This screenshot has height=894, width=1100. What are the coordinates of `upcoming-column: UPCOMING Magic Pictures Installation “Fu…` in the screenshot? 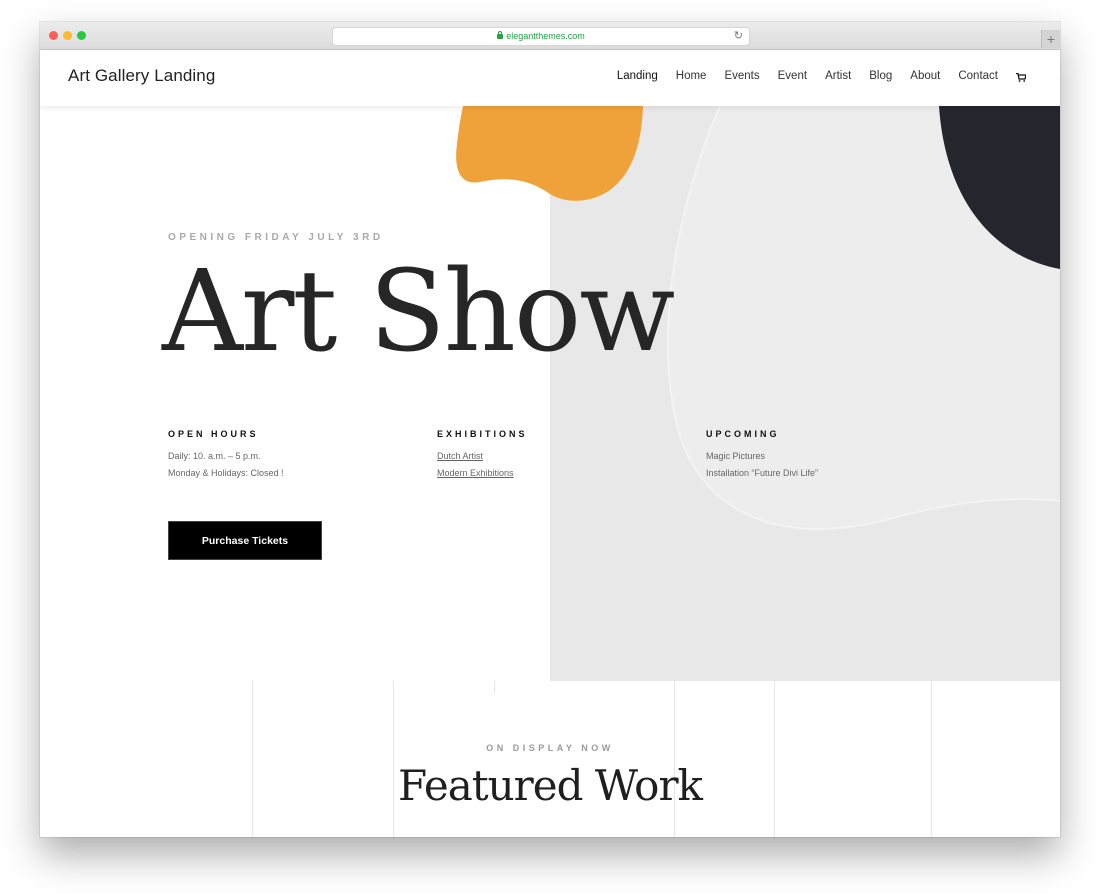 It's located at (826, 457).